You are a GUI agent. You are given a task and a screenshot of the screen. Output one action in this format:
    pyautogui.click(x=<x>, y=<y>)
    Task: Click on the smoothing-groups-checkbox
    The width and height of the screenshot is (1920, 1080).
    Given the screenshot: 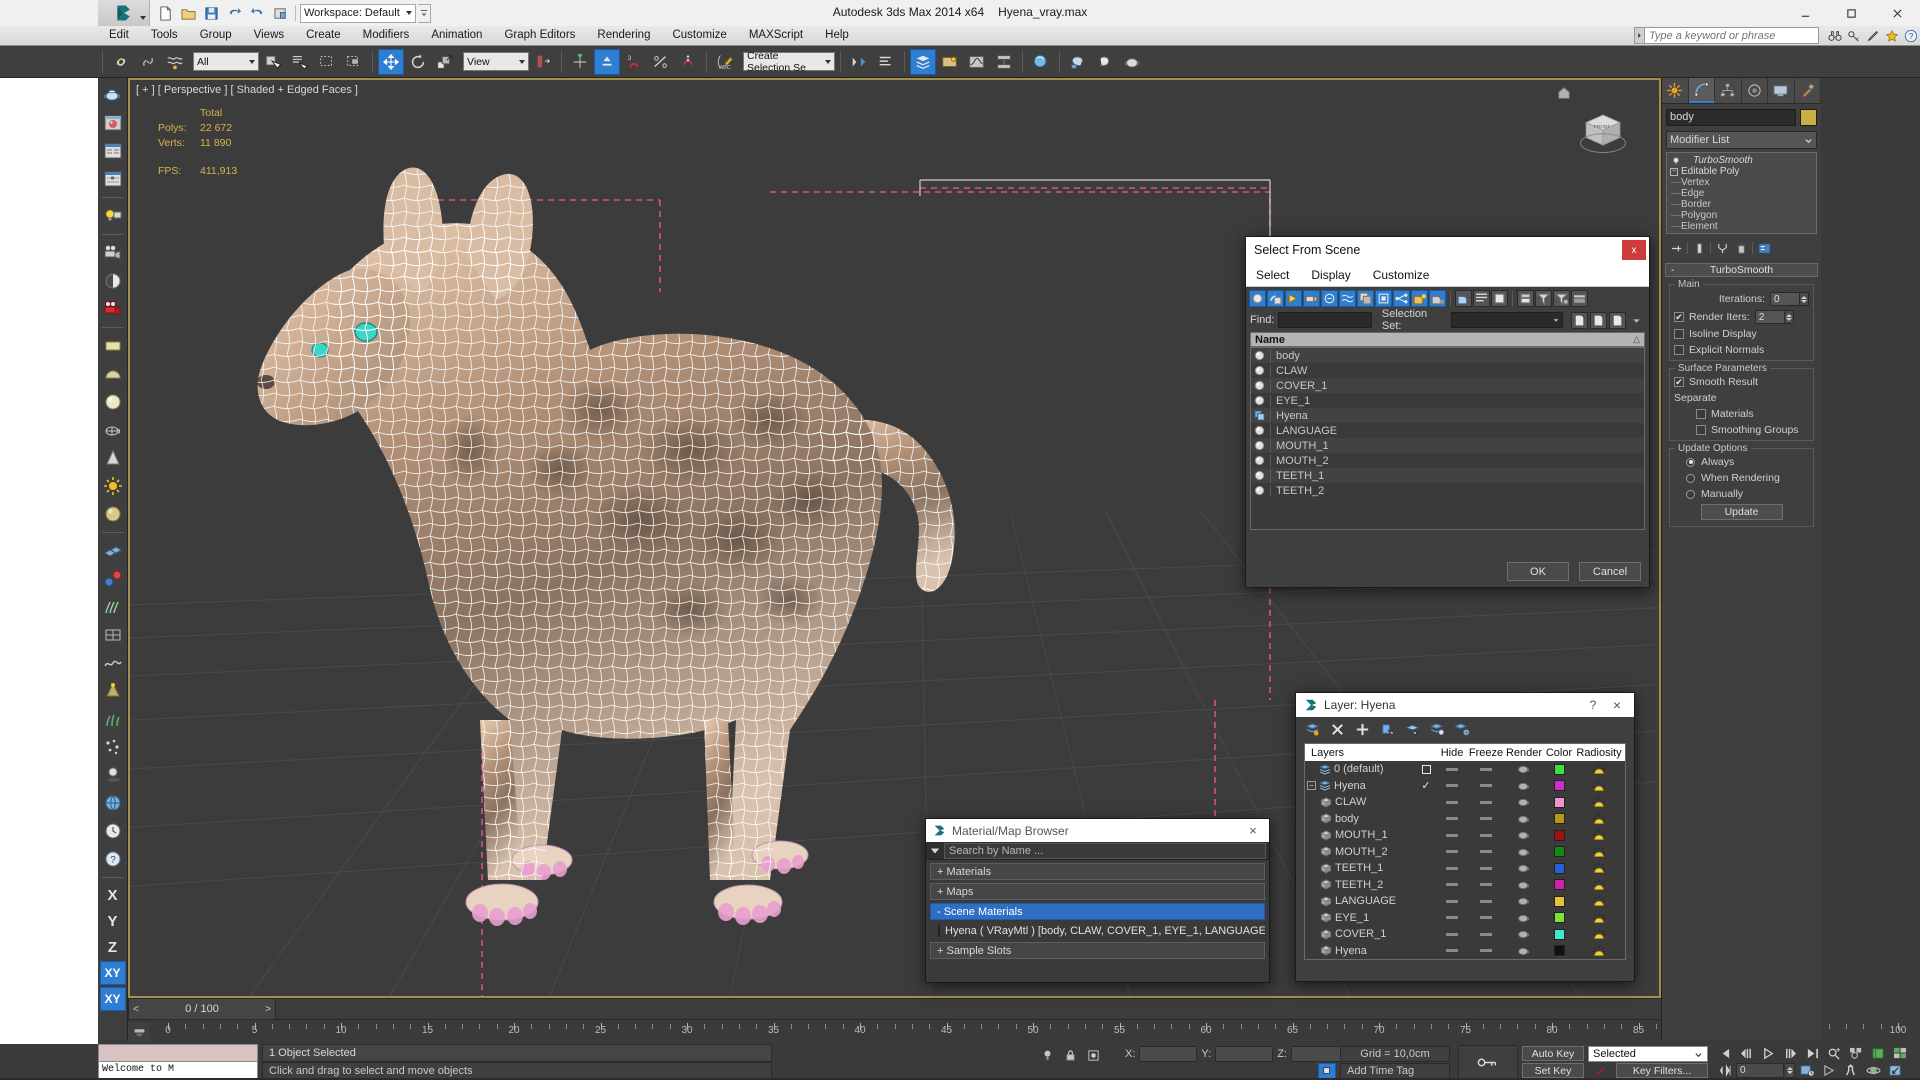 What is the action you would take?
    pyautogui.click(x=1701, y=430)
    